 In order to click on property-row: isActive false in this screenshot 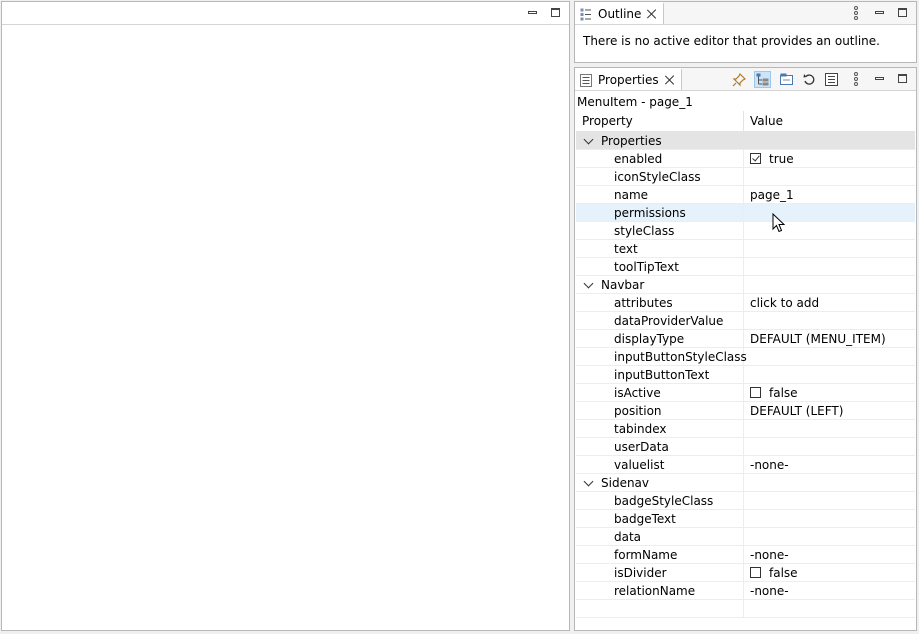, I will do `click(745, 392)`.